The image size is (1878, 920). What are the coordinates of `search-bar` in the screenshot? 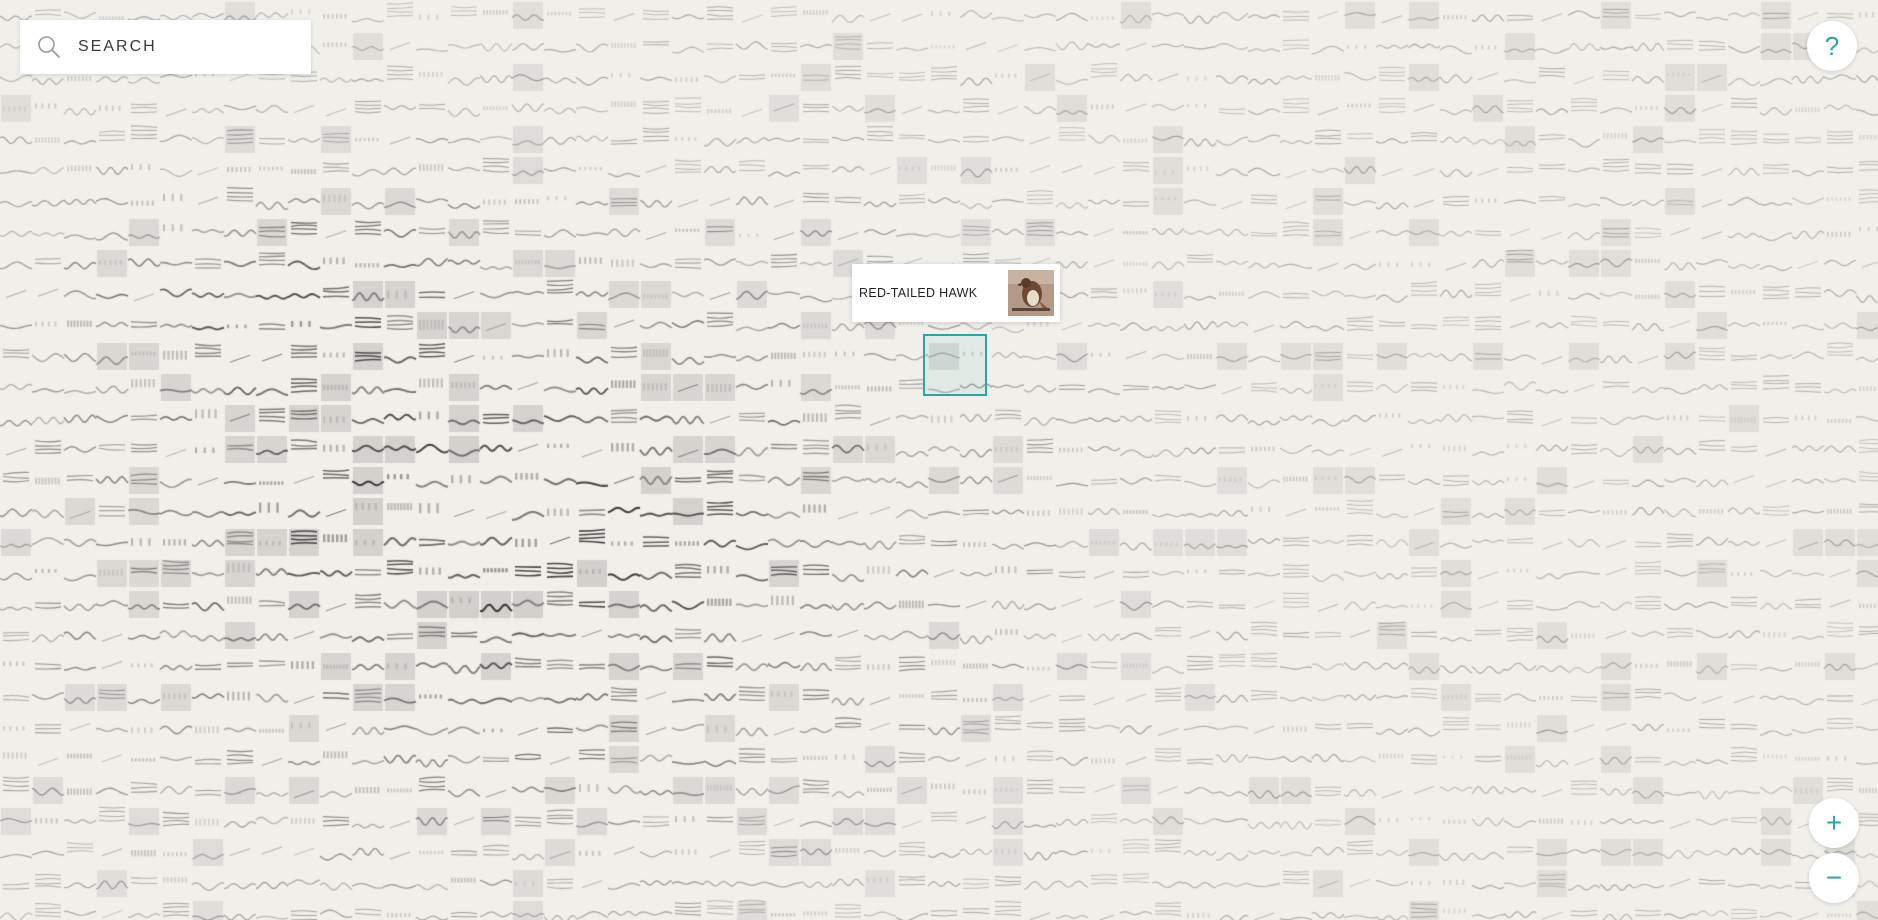 It's located at (165, 47).